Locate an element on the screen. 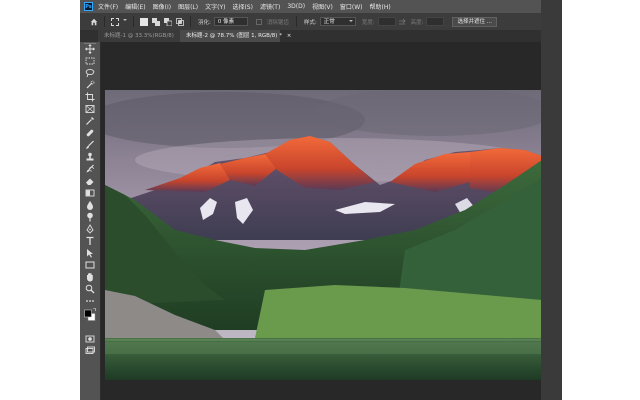 The image size is (640, 400). menu-type: 文字(Y) is located at coordinates (215, 6).